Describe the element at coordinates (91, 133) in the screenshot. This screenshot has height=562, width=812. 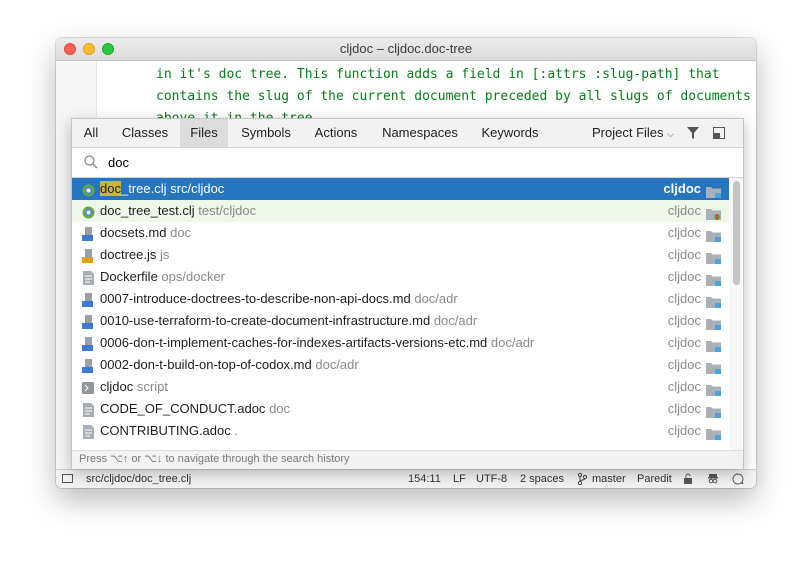
I see `tab-all: All` at that location.